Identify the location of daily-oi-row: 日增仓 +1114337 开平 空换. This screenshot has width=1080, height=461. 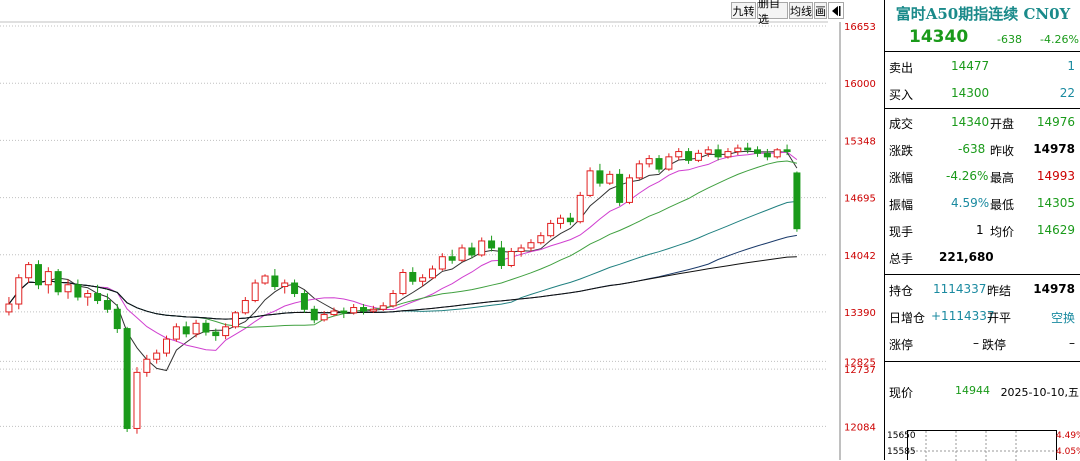
(982, 316).